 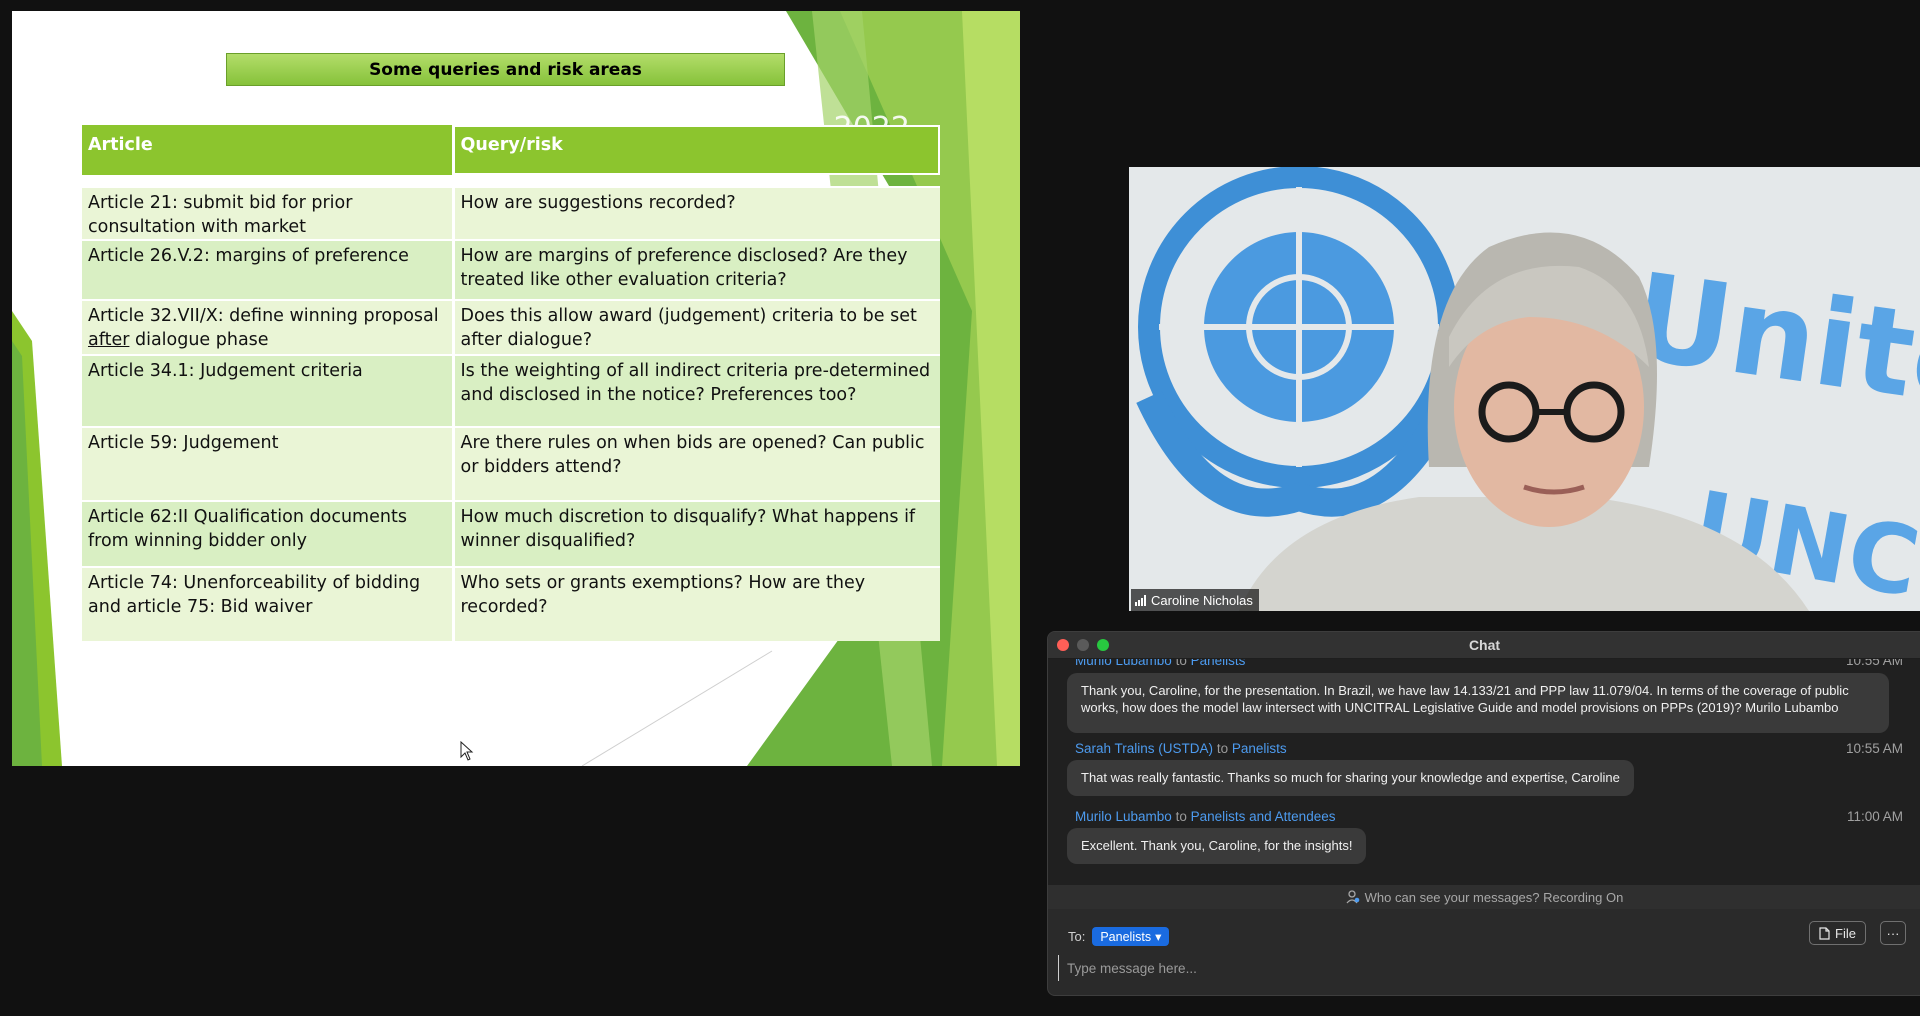 What do you see at coordinates (1845, 933) in the screenshot?
I see `file-button-label: File` at bounding box center [1845, 933].